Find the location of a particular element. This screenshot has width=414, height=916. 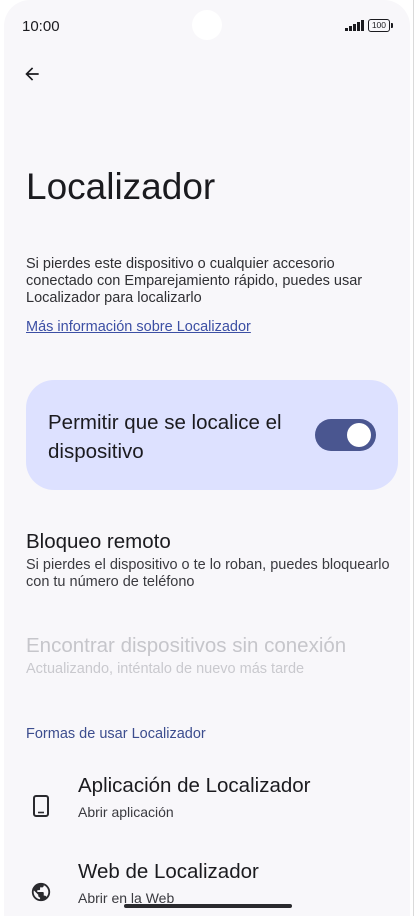

status-time: 10:00 is located at coordinates (41, 26).